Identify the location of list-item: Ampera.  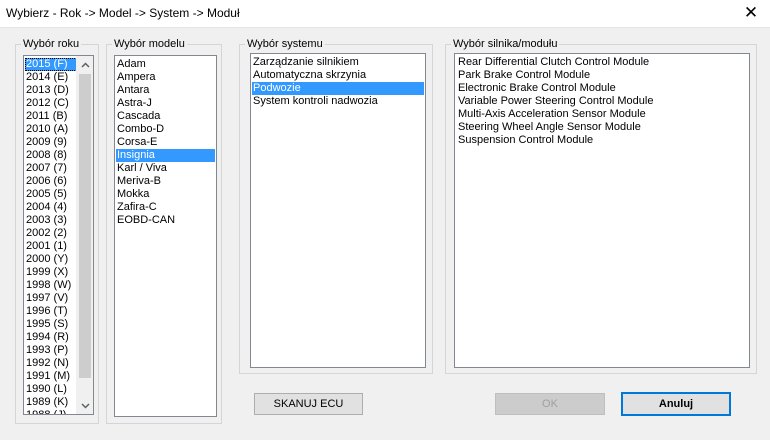
(165, 77).